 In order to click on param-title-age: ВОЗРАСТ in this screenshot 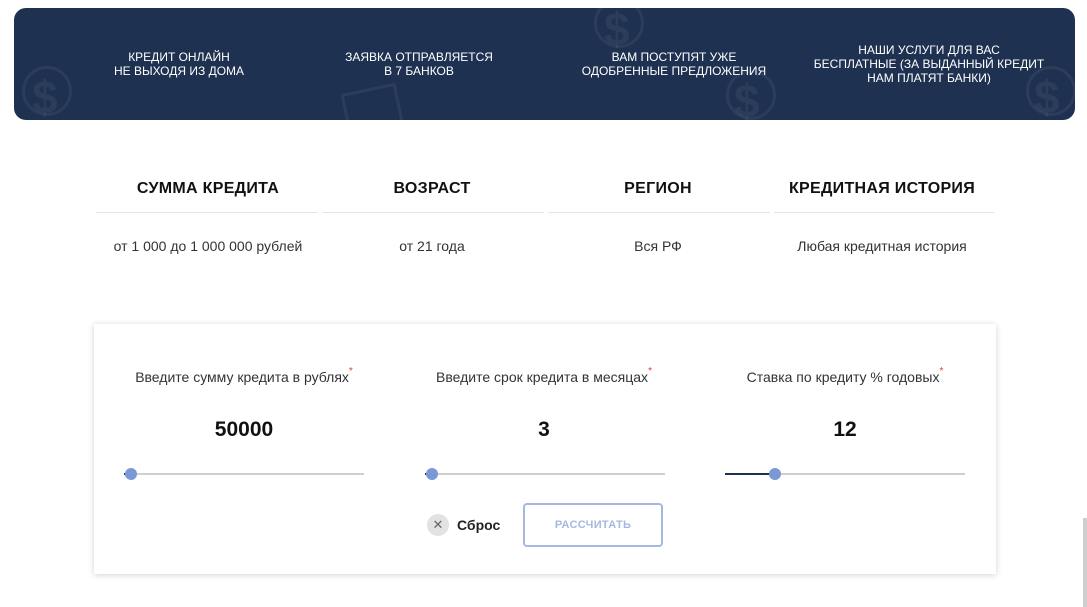, I will do `click(432, 188)`.